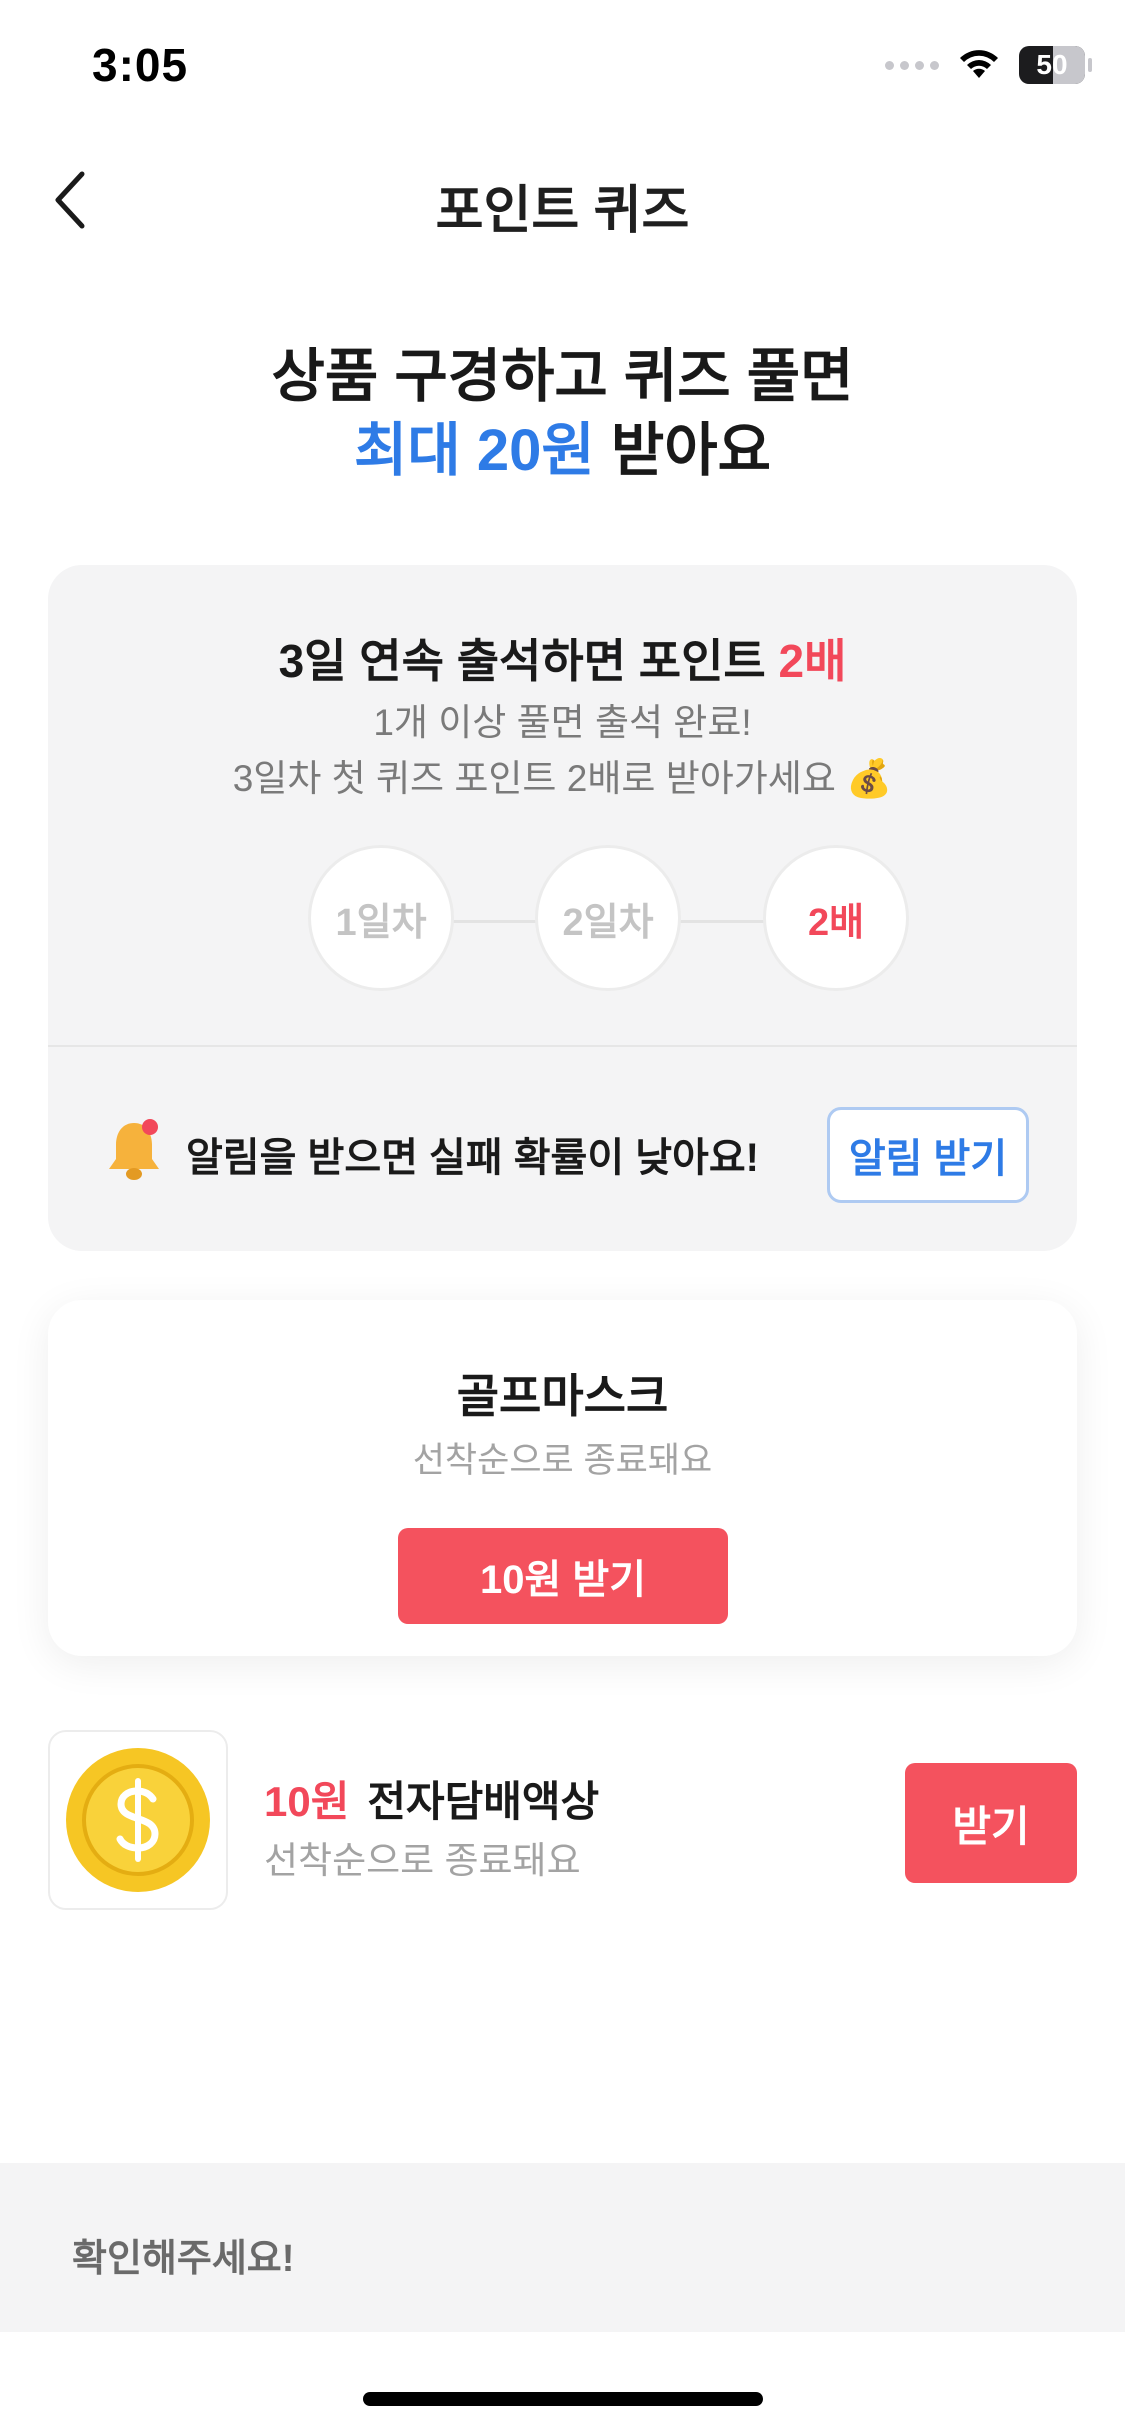 Image resolution: width=1125 pixels, height=2436 pixels. I want to click on attendance-title: 3일 연속 출석하면 포인트 2배, so click(562, 658).